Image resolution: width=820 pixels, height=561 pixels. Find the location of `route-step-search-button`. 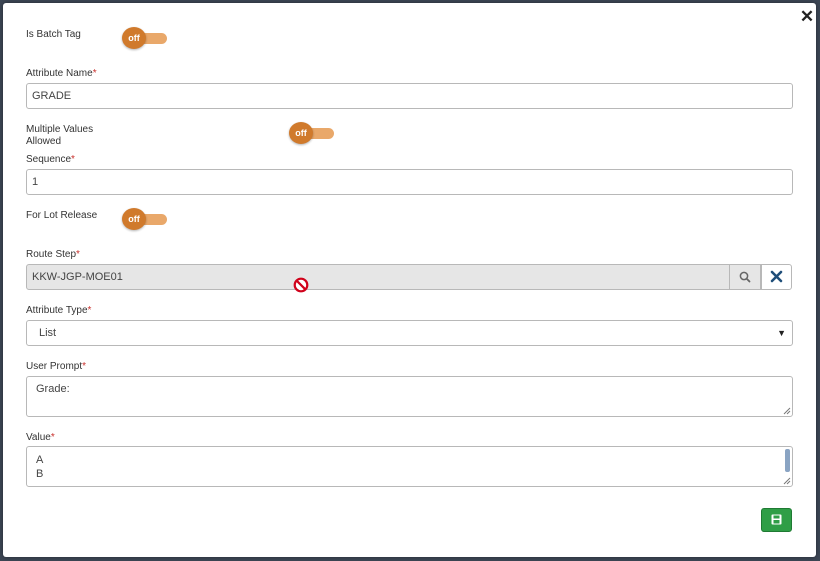

route-step-search-button is located at coordinates (745, 277).